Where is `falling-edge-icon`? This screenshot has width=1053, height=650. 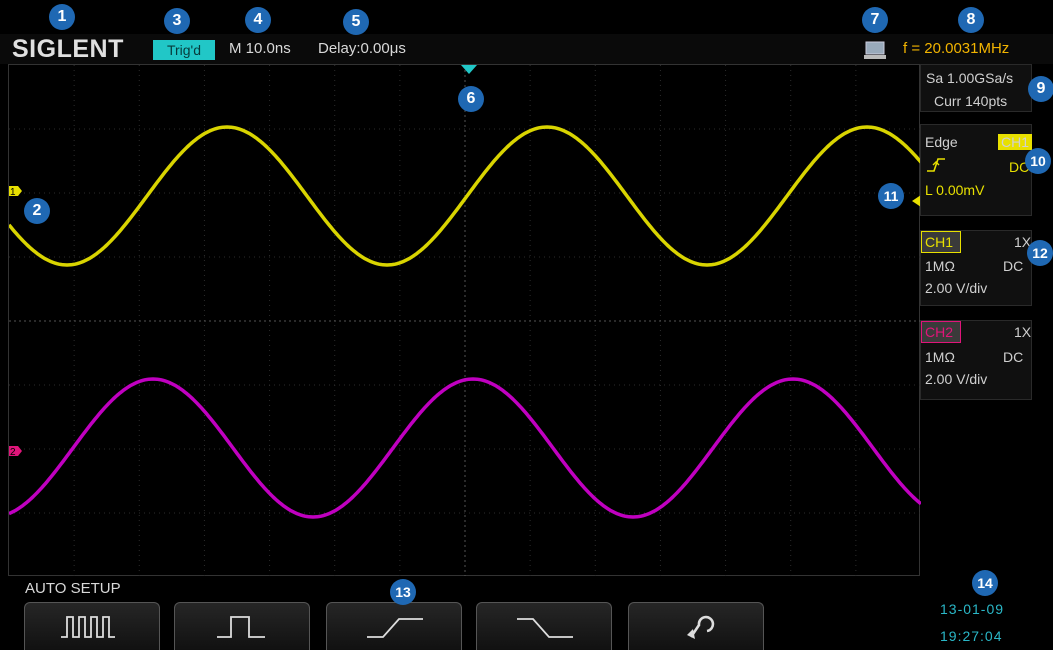 falling-edge-icon is located at coordinates (545, 628).